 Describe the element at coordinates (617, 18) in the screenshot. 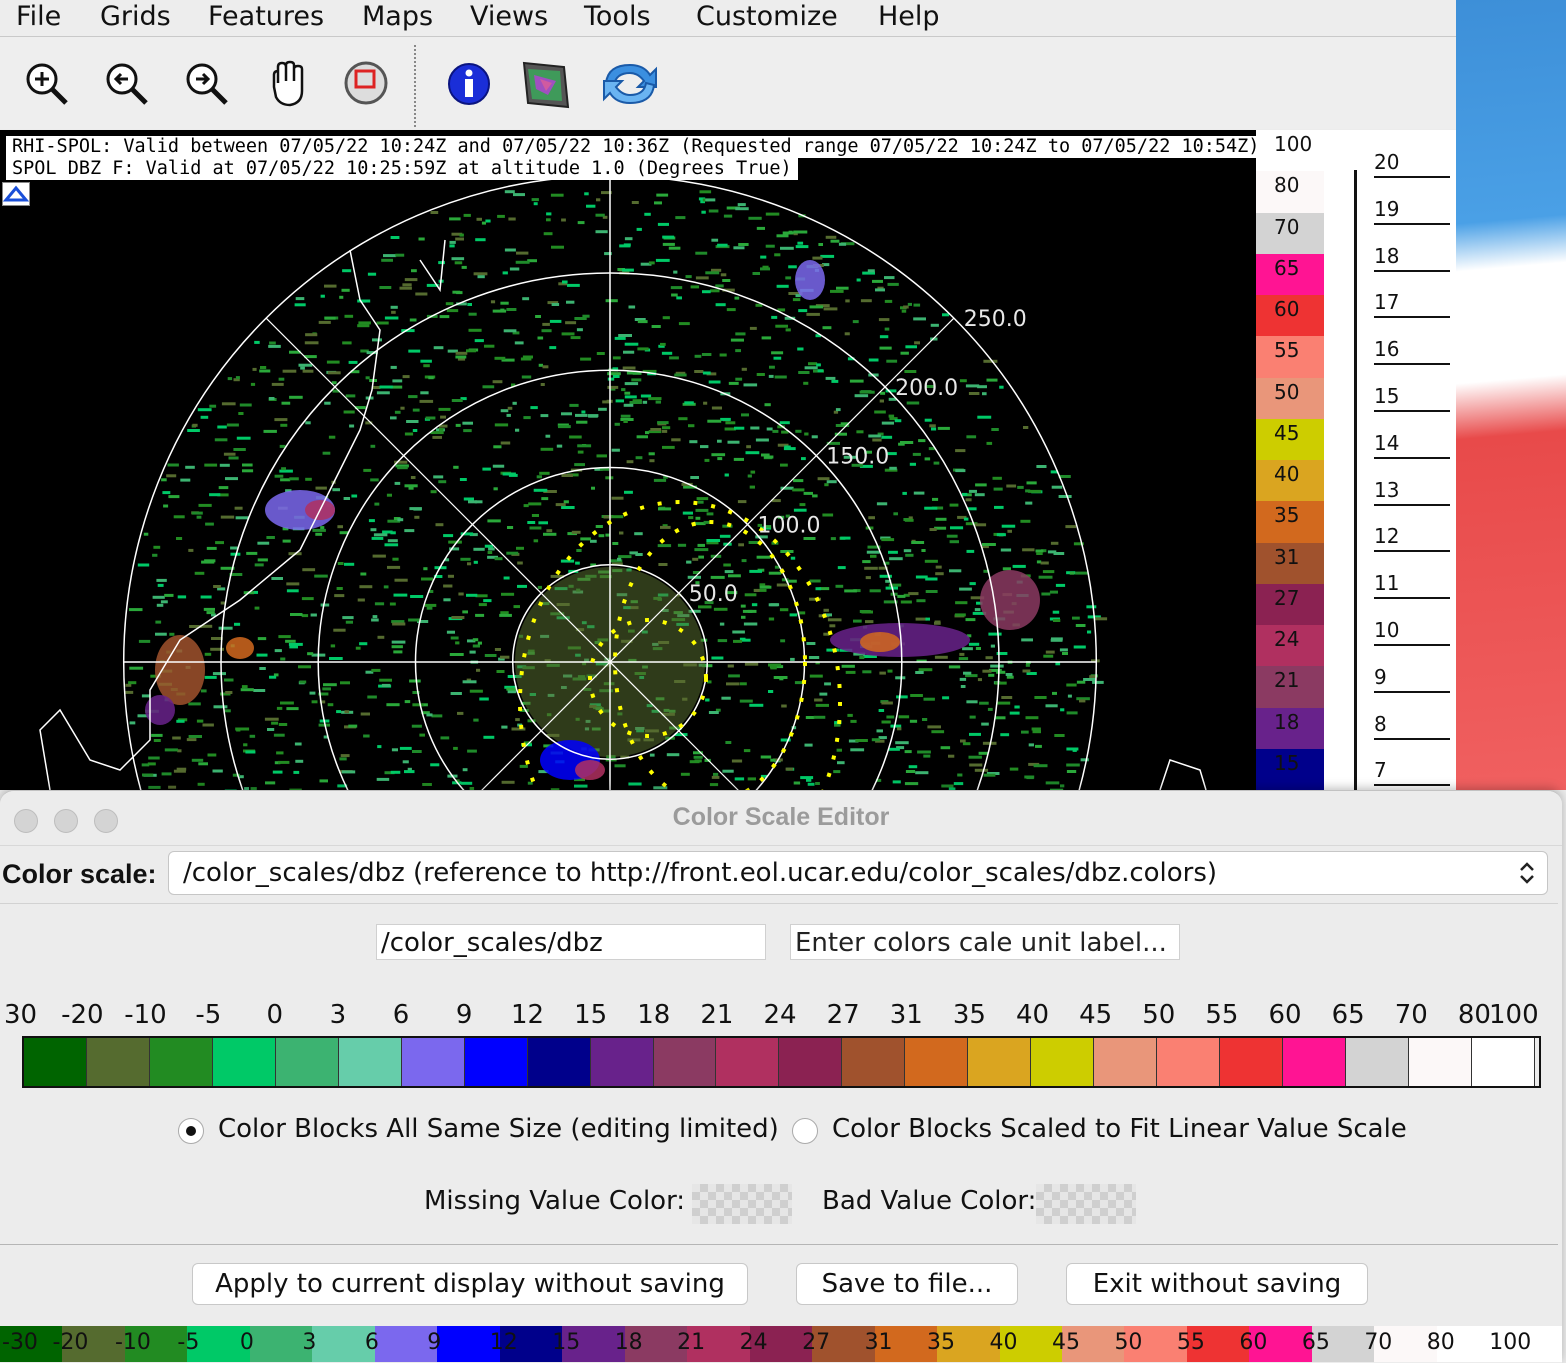

I see `menu-tools: Tools` at that location.